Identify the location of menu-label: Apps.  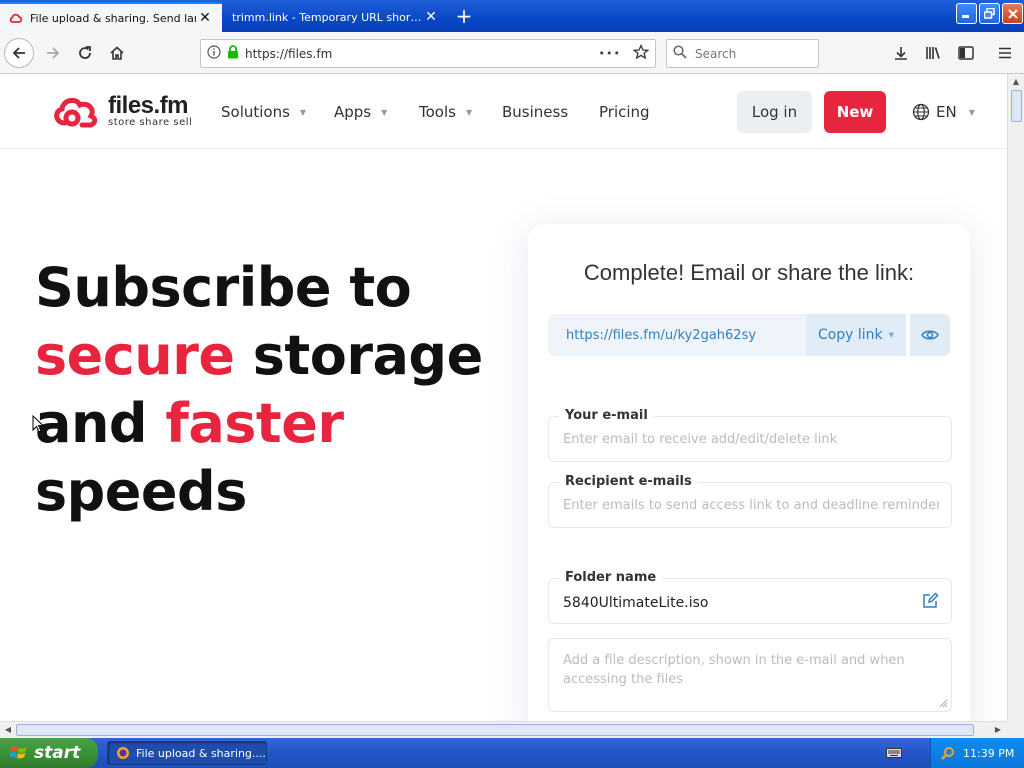
(353, 112).